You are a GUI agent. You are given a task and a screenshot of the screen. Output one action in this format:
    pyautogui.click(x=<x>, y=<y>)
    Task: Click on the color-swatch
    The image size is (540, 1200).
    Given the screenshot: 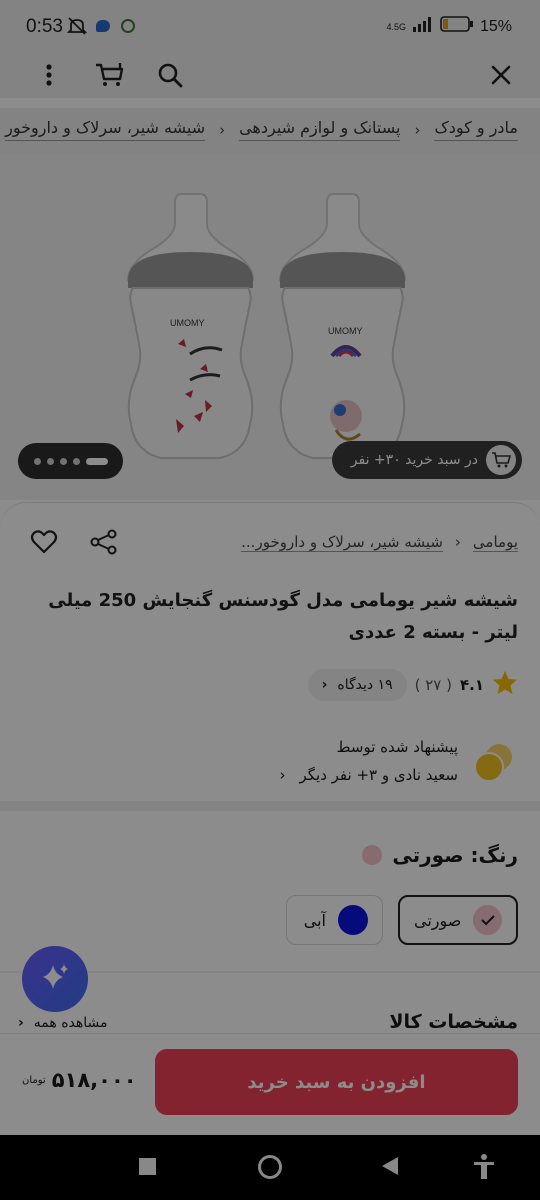 What is the action you would take?
    pyautogui.click(x=353, y=920)
    